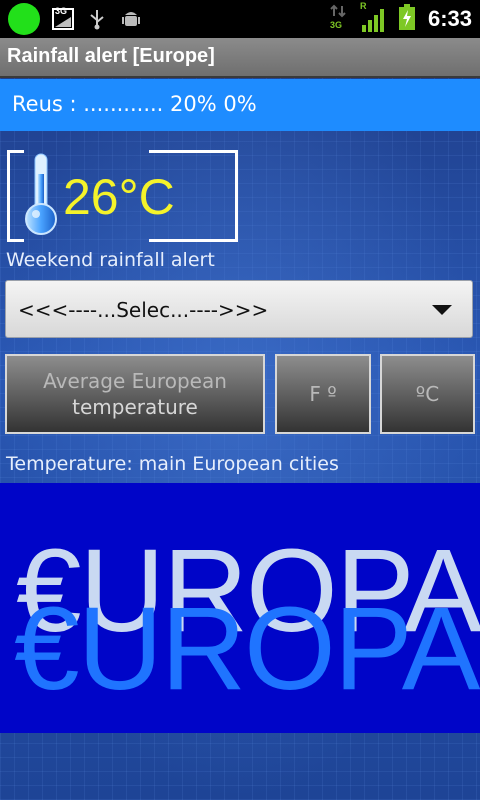 The image size is (480, 800). Describe the element at coordinates (134, 104) in the screenshot. I see `rain-info-text: Reus : ............ 20% 0%` at that location.